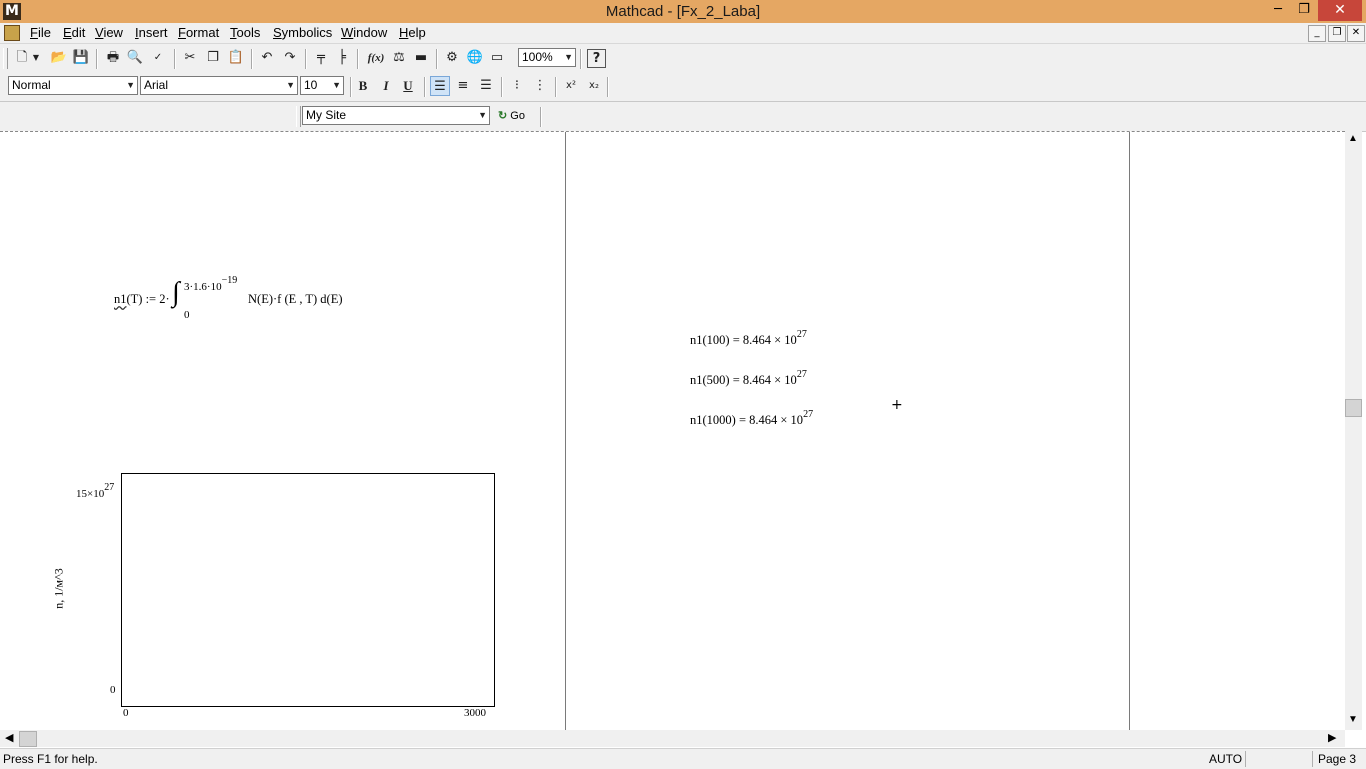 Image resolution: width=1366 pixels, height=769 pixels. Describe the element at coordinates (683, 11) in the screenshot. I see `title-bar: M Mathcad - [Fx_2_Laba] ─ ❐ ✕` at that location.